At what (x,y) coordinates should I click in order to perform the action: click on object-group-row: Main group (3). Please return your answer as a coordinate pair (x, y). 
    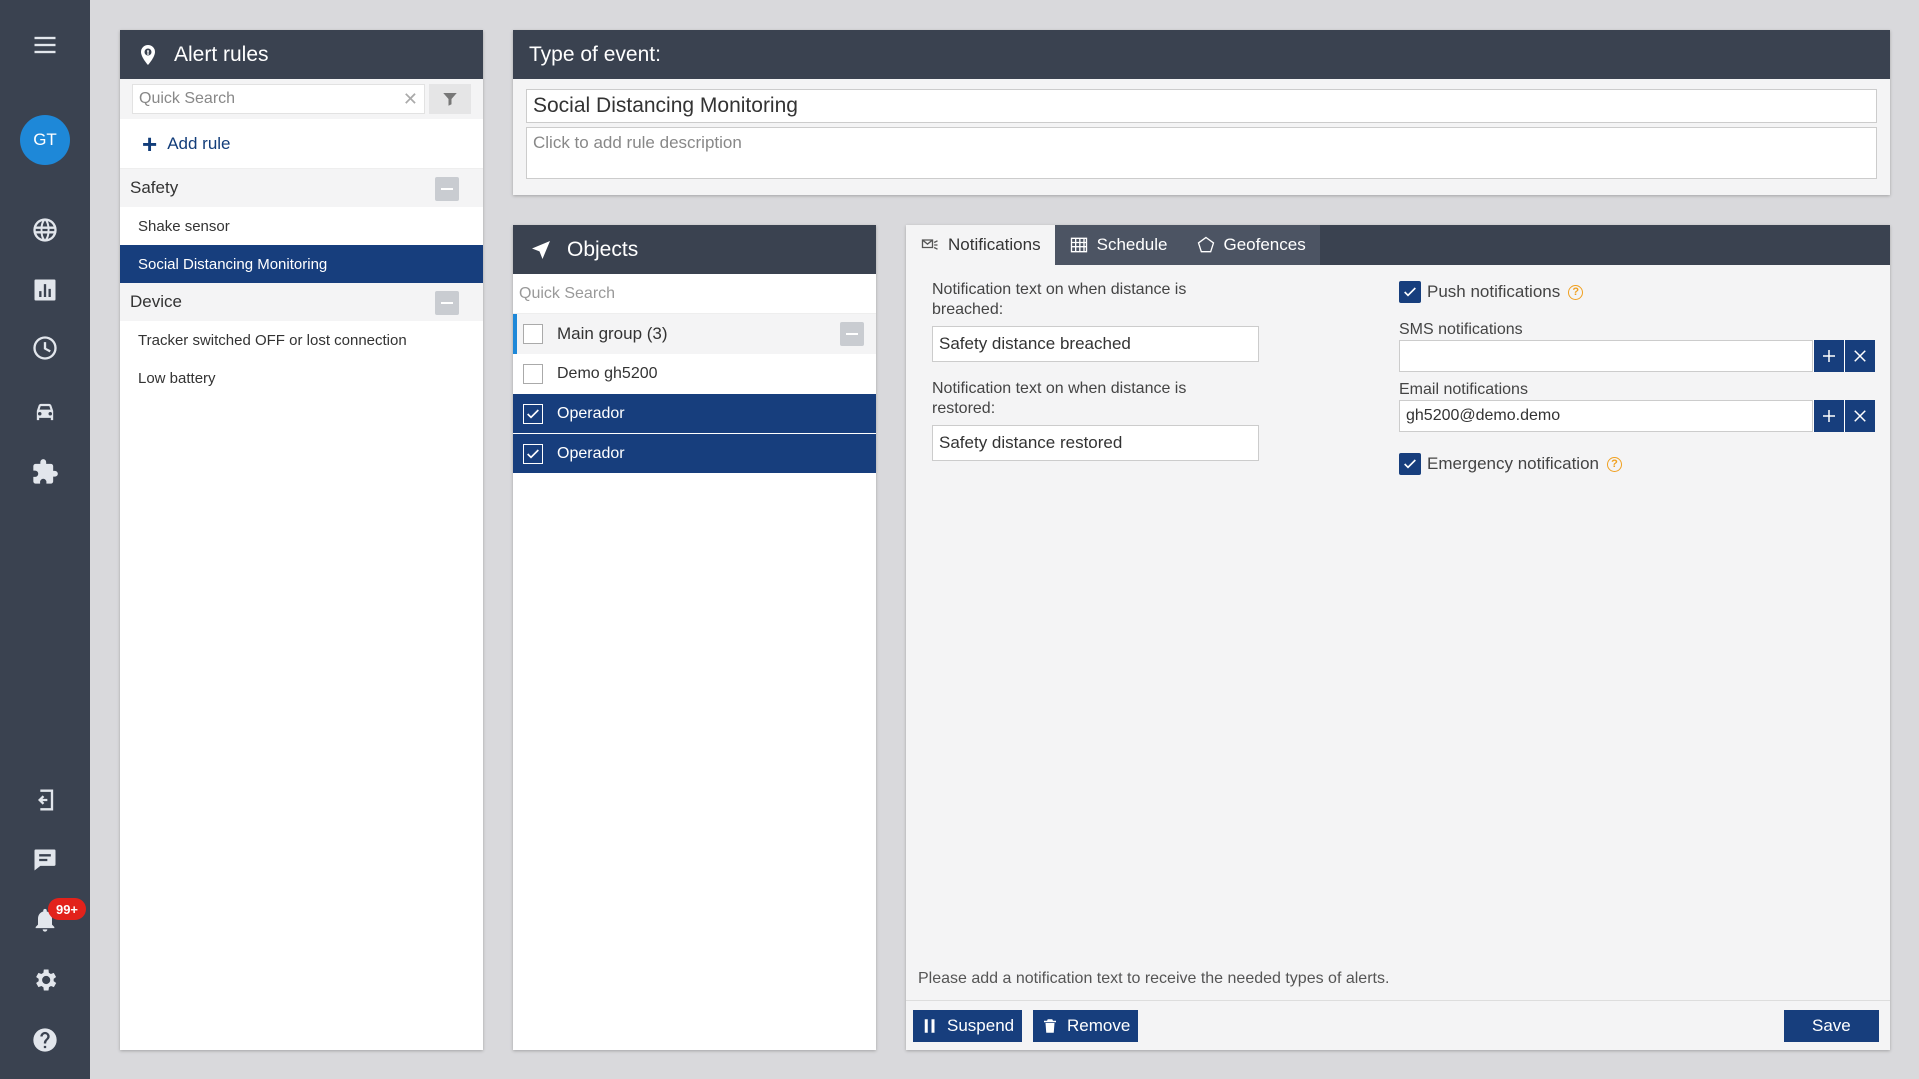
    Looking at the image, I should click on (694, 334).